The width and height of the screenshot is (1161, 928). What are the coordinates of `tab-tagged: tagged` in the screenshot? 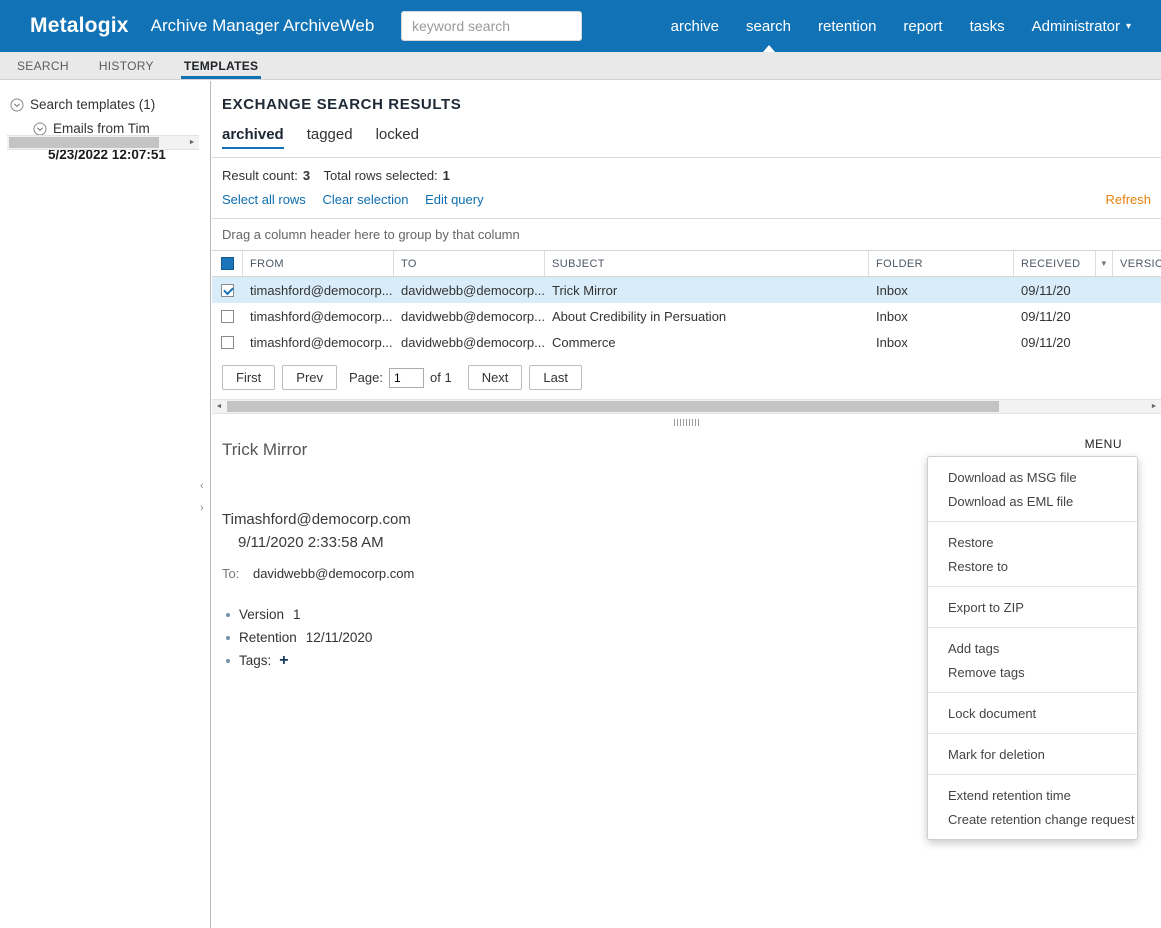 It's located at (330, 137).